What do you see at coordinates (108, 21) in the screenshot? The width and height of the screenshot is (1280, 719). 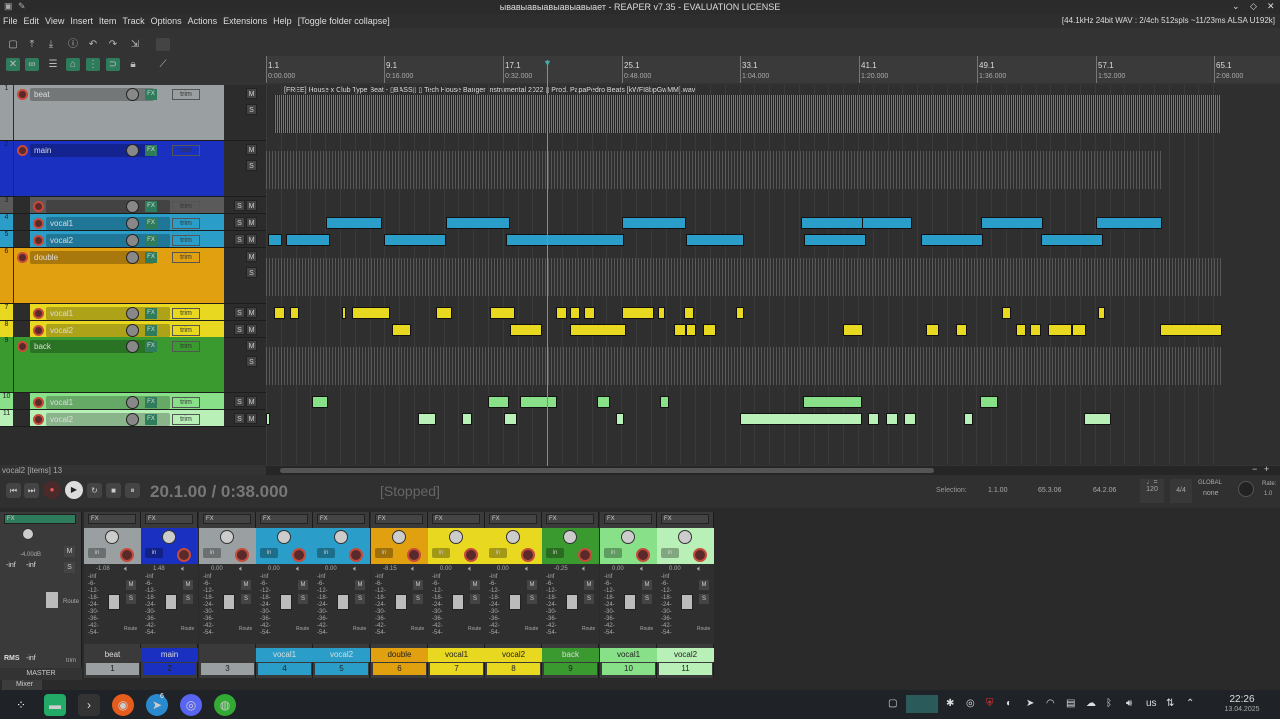 I see `menu-item: Item` at bounding box center [108, 21].